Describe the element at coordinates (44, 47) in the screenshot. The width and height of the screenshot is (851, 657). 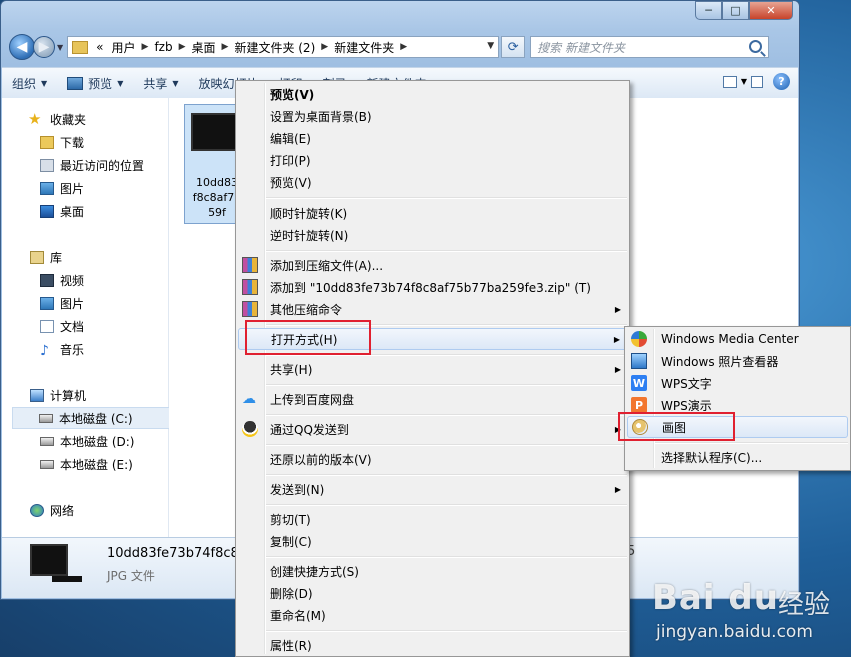
I see `forward-button: ▶` at that location.